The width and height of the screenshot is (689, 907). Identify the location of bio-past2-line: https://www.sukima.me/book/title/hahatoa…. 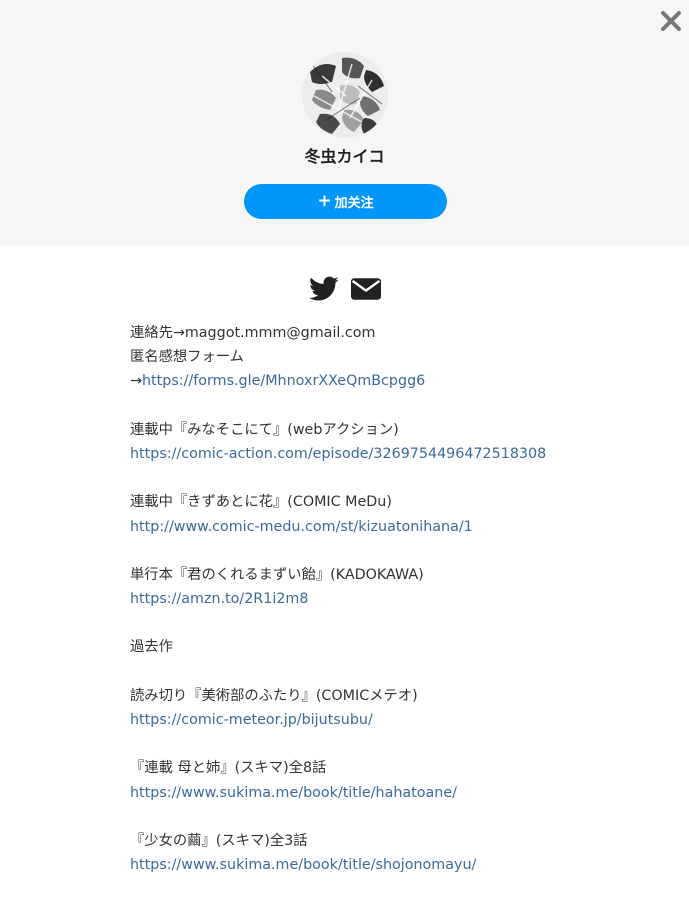
(390, 793).